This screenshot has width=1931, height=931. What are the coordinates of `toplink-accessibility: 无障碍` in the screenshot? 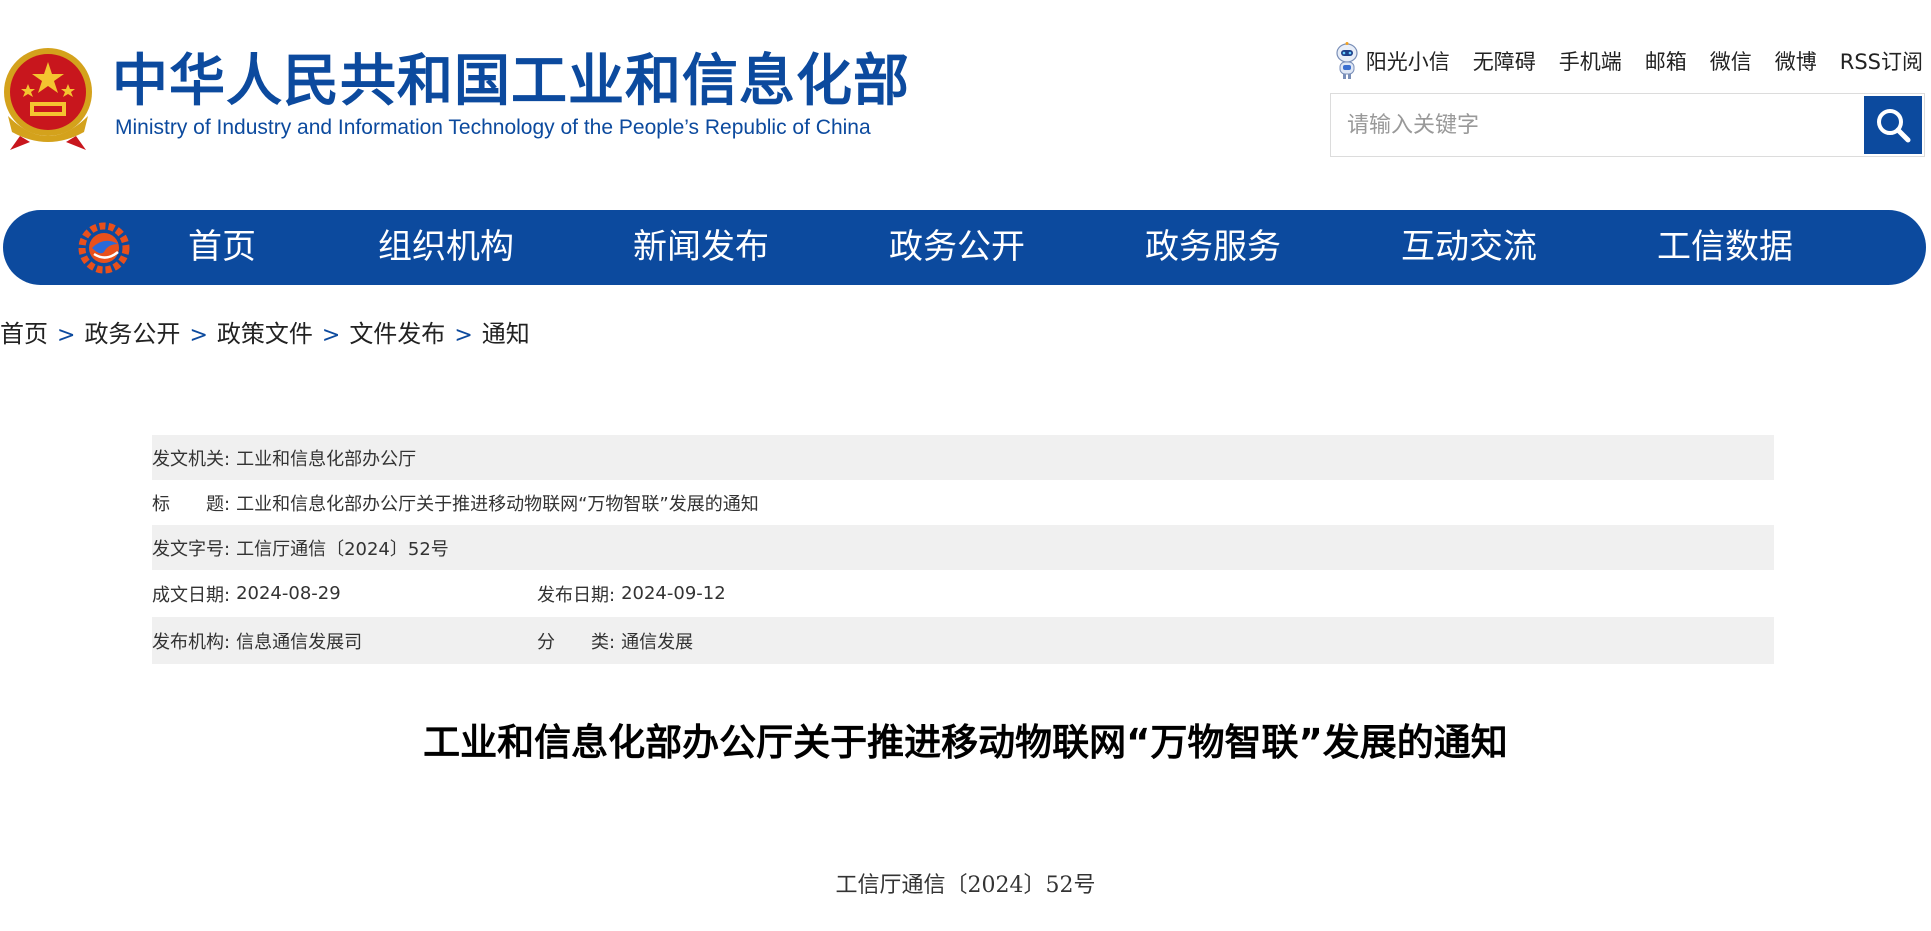 It's located at (1504, 61).